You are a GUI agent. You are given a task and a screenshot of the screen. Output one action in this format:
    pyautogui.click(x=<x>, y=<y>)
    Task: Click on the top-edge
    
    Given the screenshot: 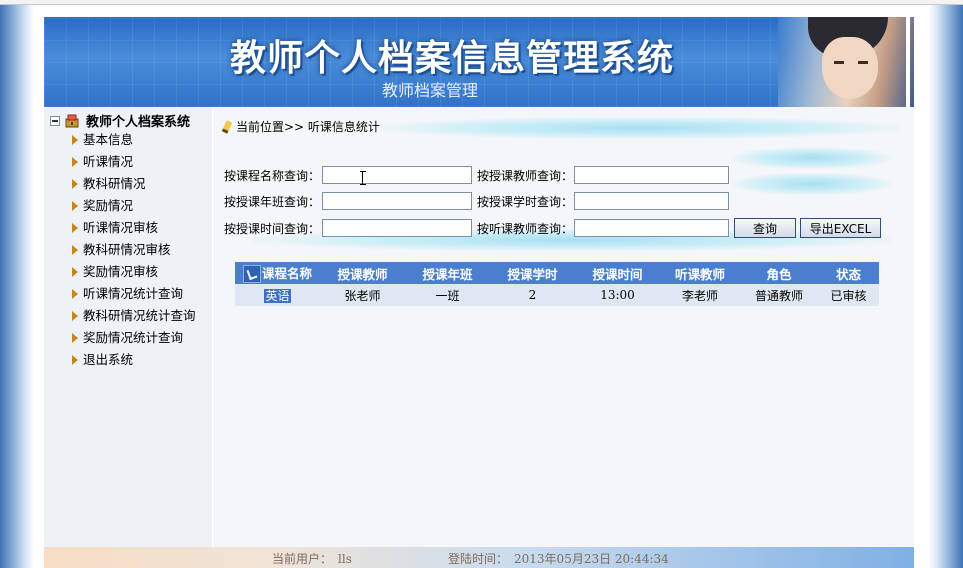 What is the action you would take?
    pyautogui.click(x=481, y=2)
    